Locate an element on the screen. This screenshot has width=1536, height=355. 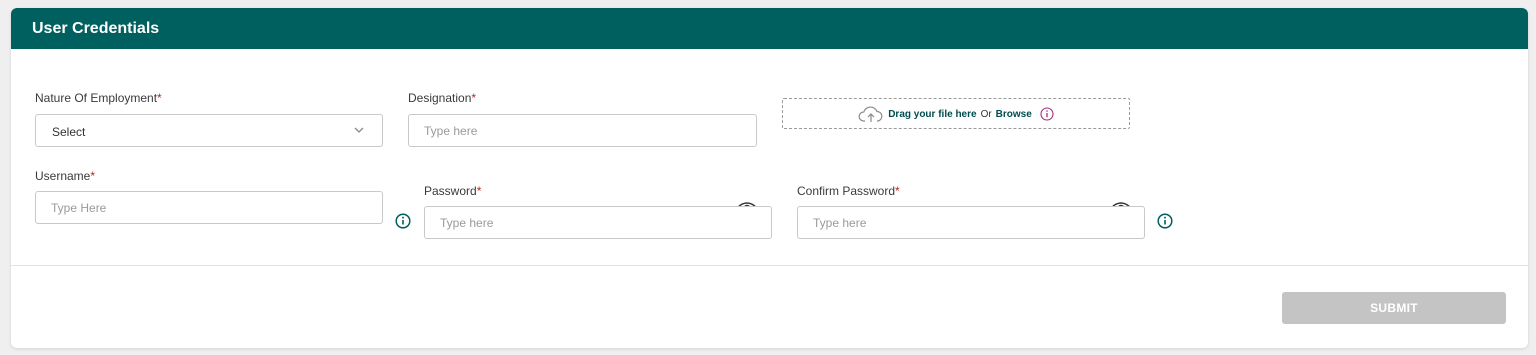
username-label: Username* is located at coordinates (65, 176).